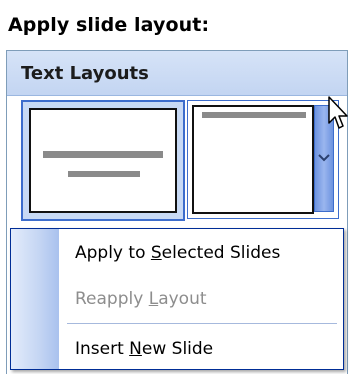 Image resolution: width=352 pixels, height=374 pixels. I want to click on apply-to-selected-slides-menu-item: Apply to Selected Slides, so click(177, 253).